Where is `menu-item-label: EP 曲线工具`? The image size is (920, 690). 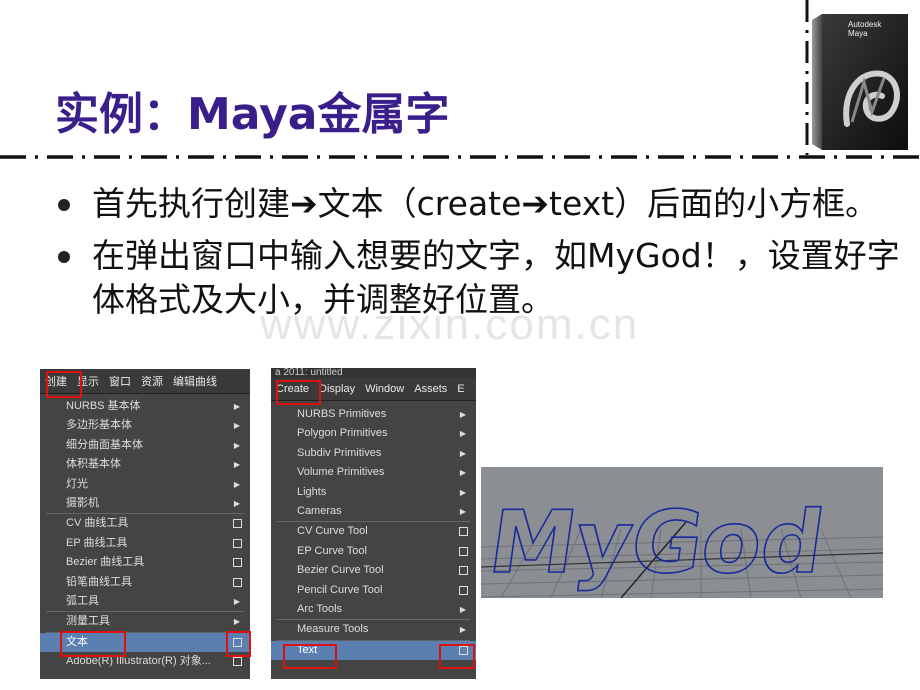 menu-item-label: EP 曲线工具 is located at coordinates (97, 542).